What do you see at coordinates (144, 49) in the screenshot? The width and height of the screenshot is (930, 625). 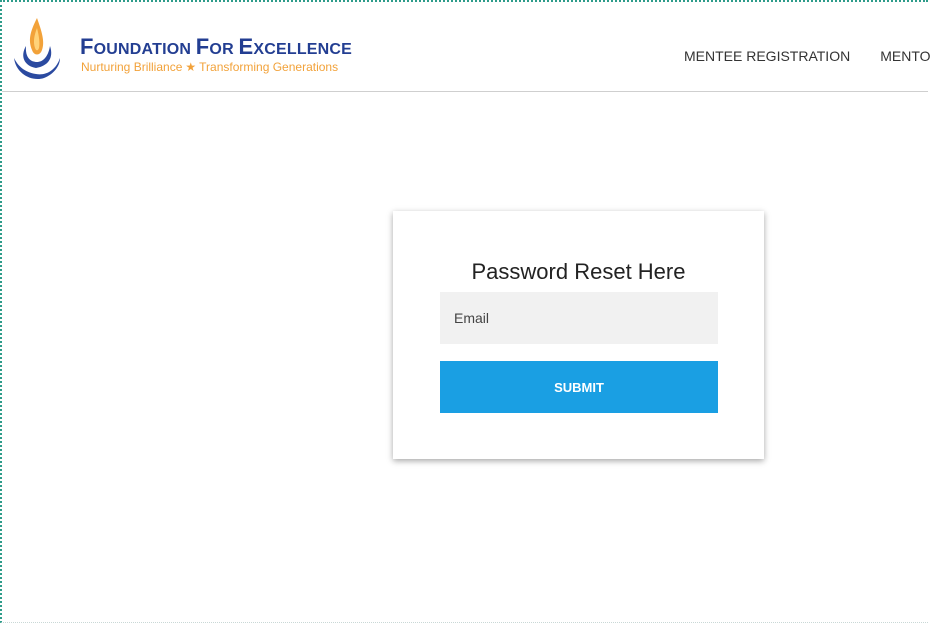 I see `brand-title-word: OUNDATION` at bounding box center [144, 49].